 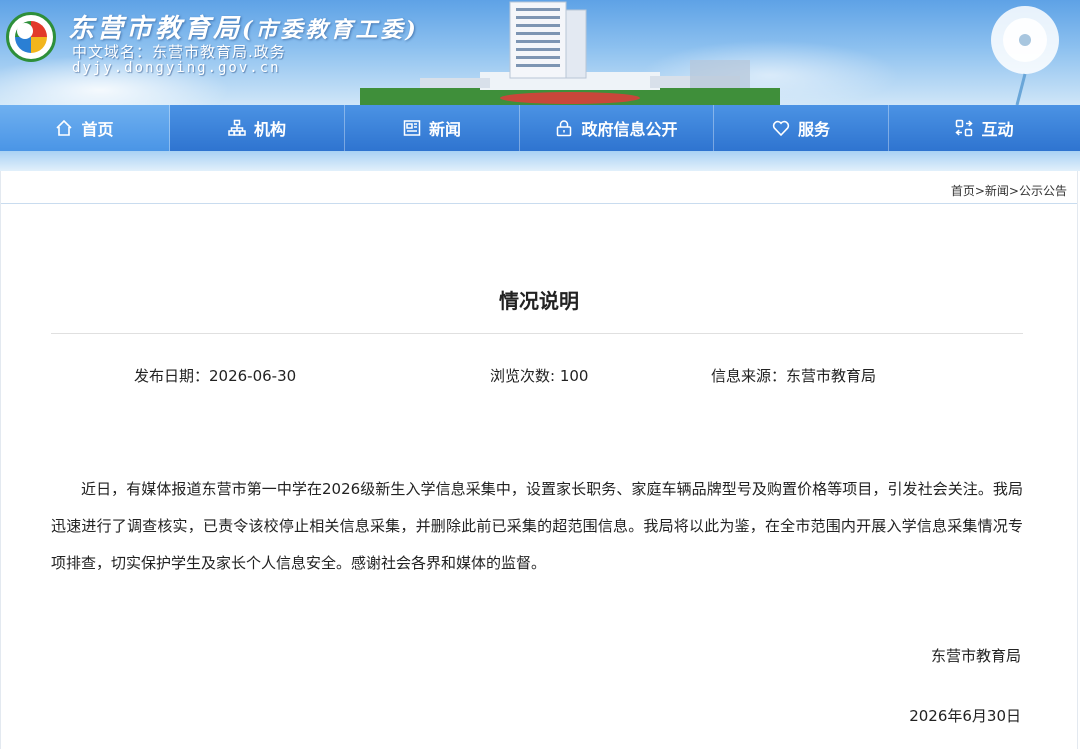 I want to click on heart-icon, so click(x=781, y=128).